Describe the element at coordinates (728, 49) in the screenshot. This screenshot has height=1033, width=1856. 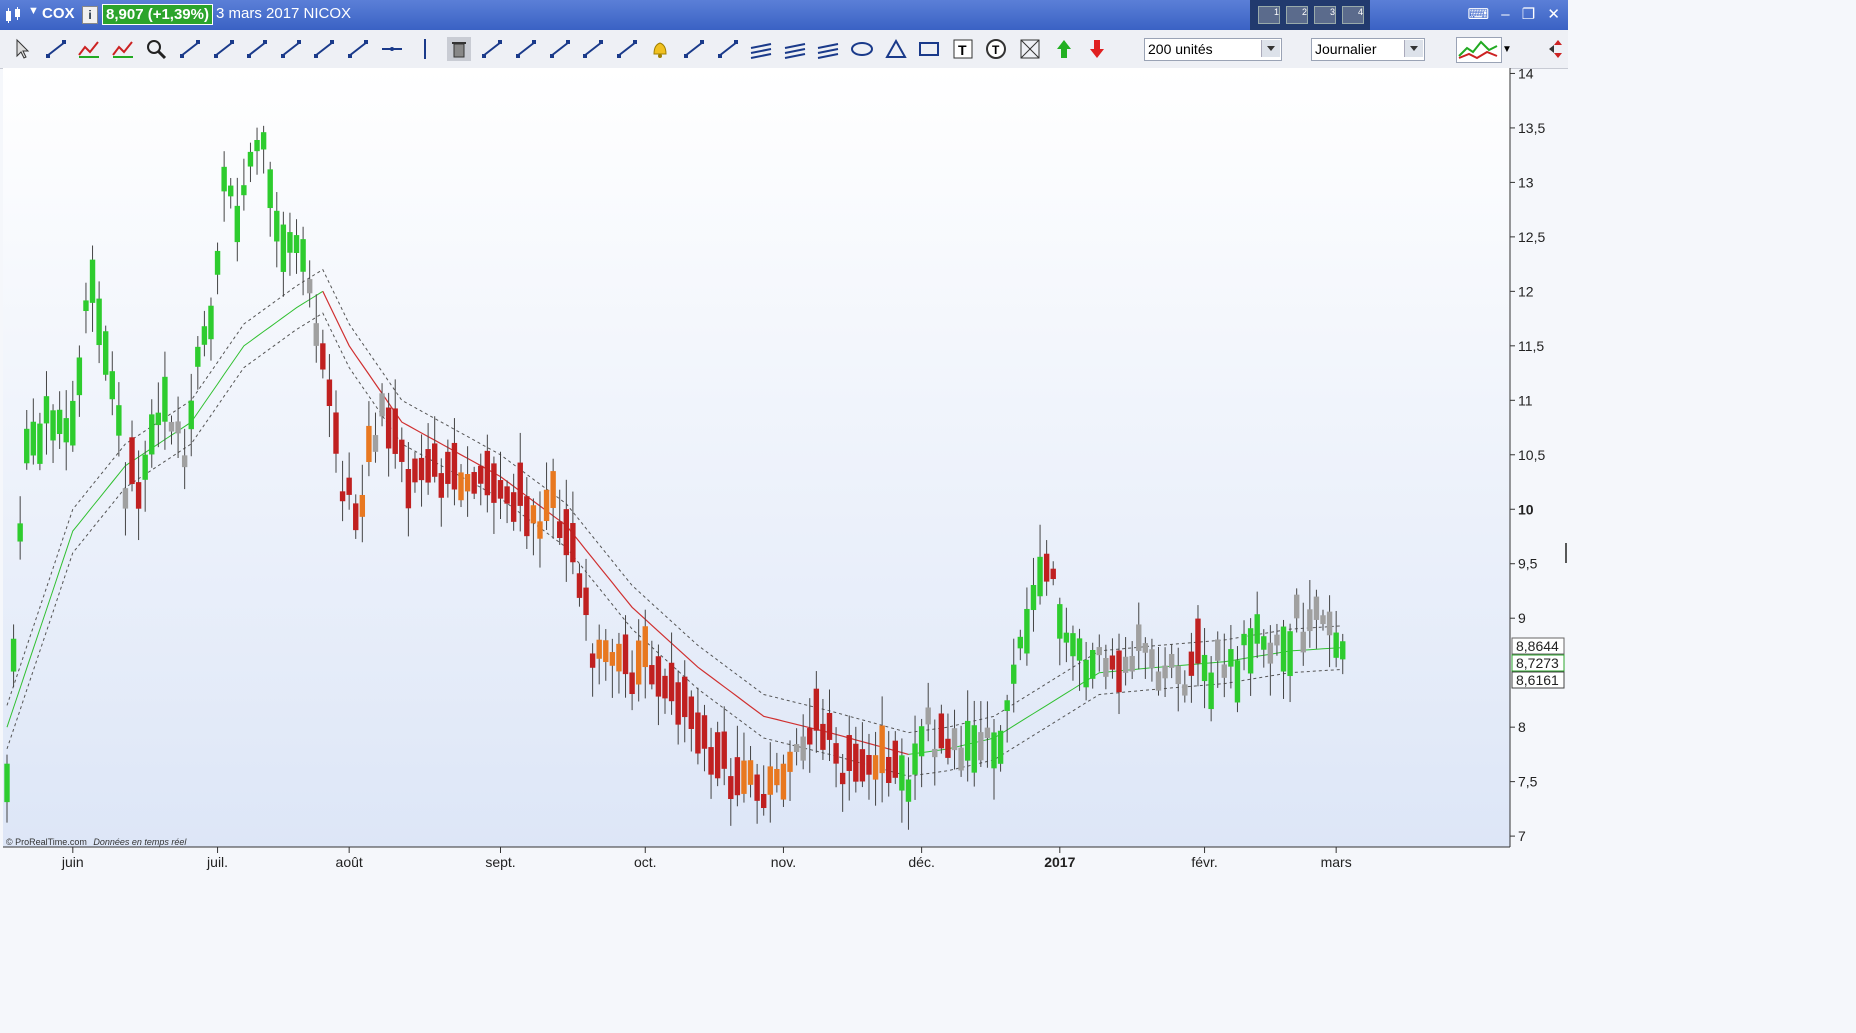
I see `gann-icon` at that location.